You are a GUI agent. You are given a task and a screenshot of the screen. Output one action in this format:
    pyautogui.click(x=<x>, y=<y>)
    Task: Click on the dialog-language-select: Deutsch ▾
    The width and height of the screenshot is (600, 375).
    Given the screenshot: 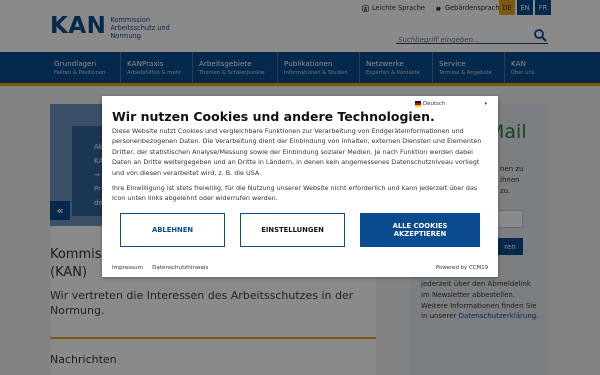 What is the action you would take?
    pyautogui.click(x=451, y=104)
    